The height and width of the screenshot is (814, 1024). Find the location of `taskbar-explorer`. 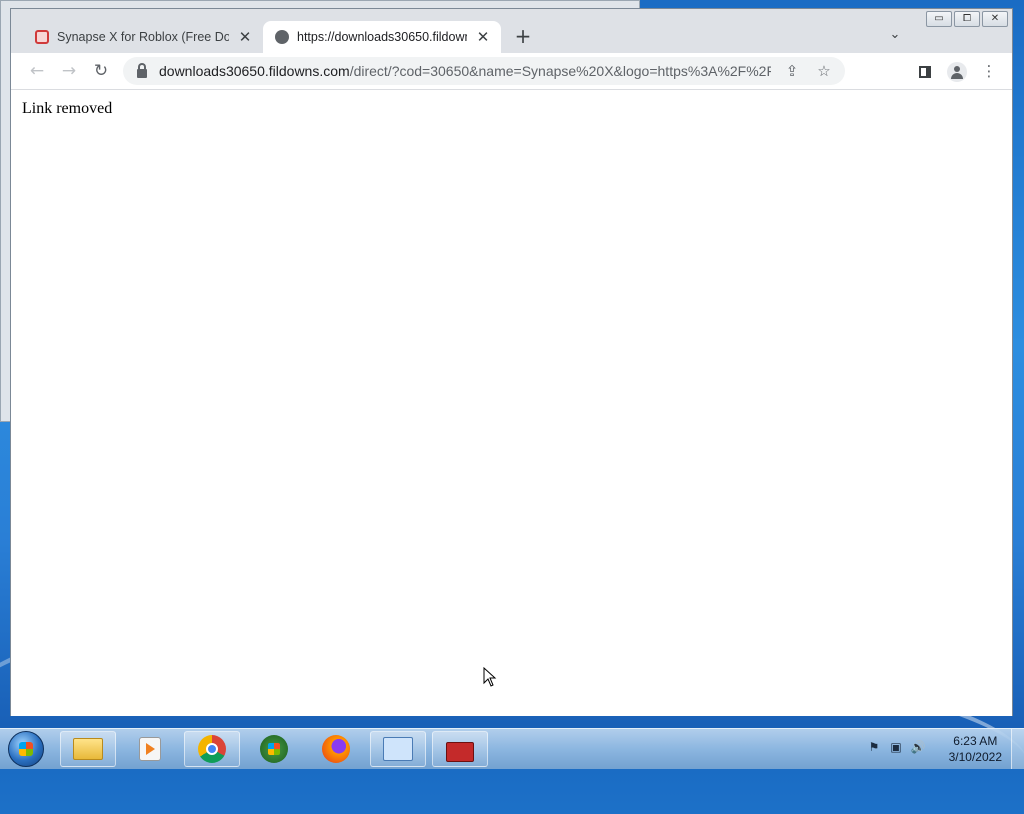

taskbar-explorer is located at coordinates (88, 749).